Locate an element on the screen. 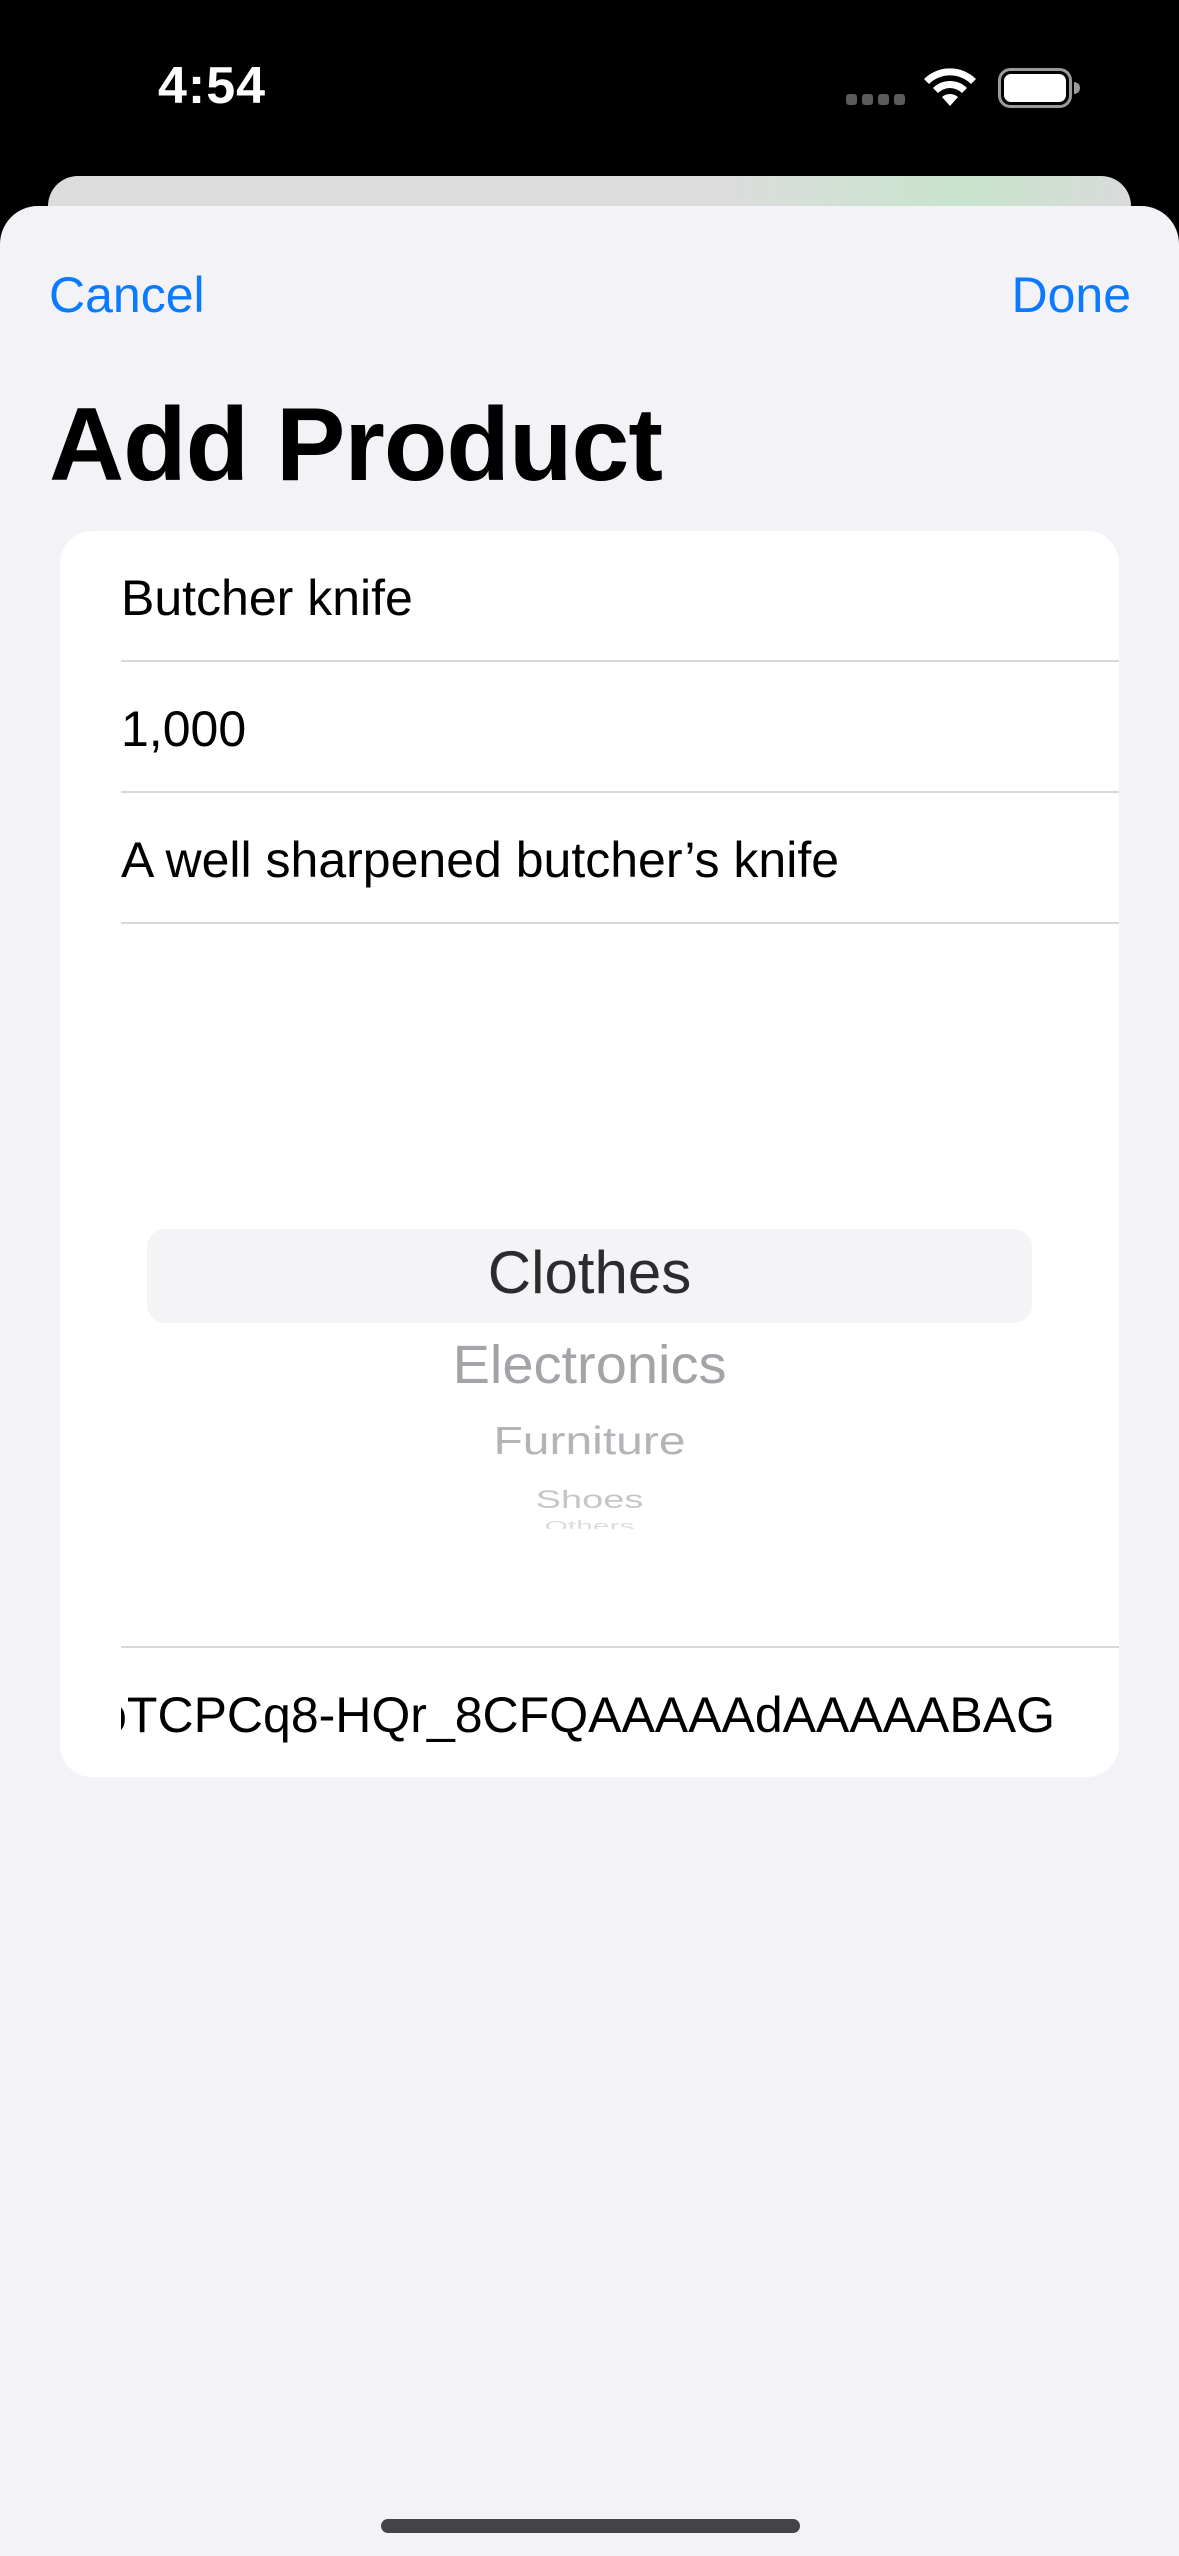 The width and height of the screenshot is (1179, 2556). picker-option-furniture: Furniture is located at coordinates (589, 1441).